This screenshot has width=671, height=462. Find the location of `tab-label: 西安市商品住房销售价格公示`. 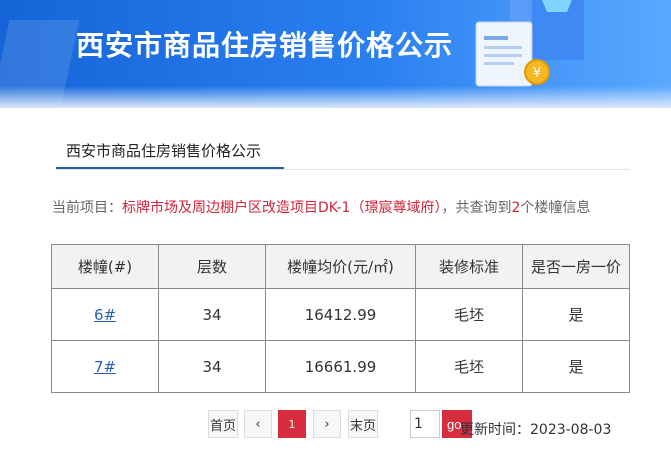

tab-label: 西安市商品住房销售价格公示 is located at coordinates (164, 151).